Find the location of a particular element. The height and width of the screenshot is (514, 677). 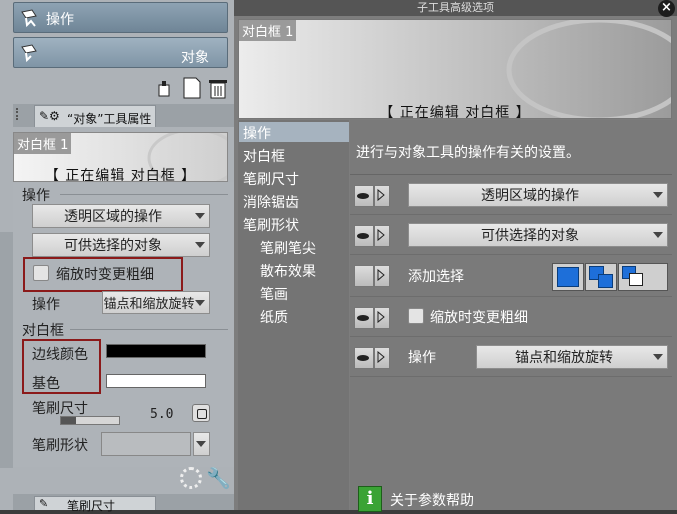

settings-description: 进行与对象工具的操作有关的设置。 is located at coordinates (468, 153).